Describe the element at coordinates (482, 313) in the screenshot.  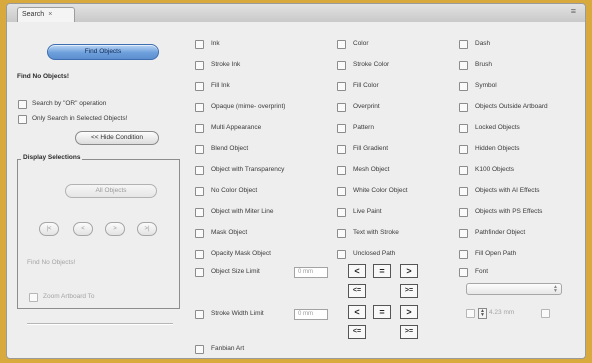
I see `font-size-stepper: ▲ ▼` at that location.